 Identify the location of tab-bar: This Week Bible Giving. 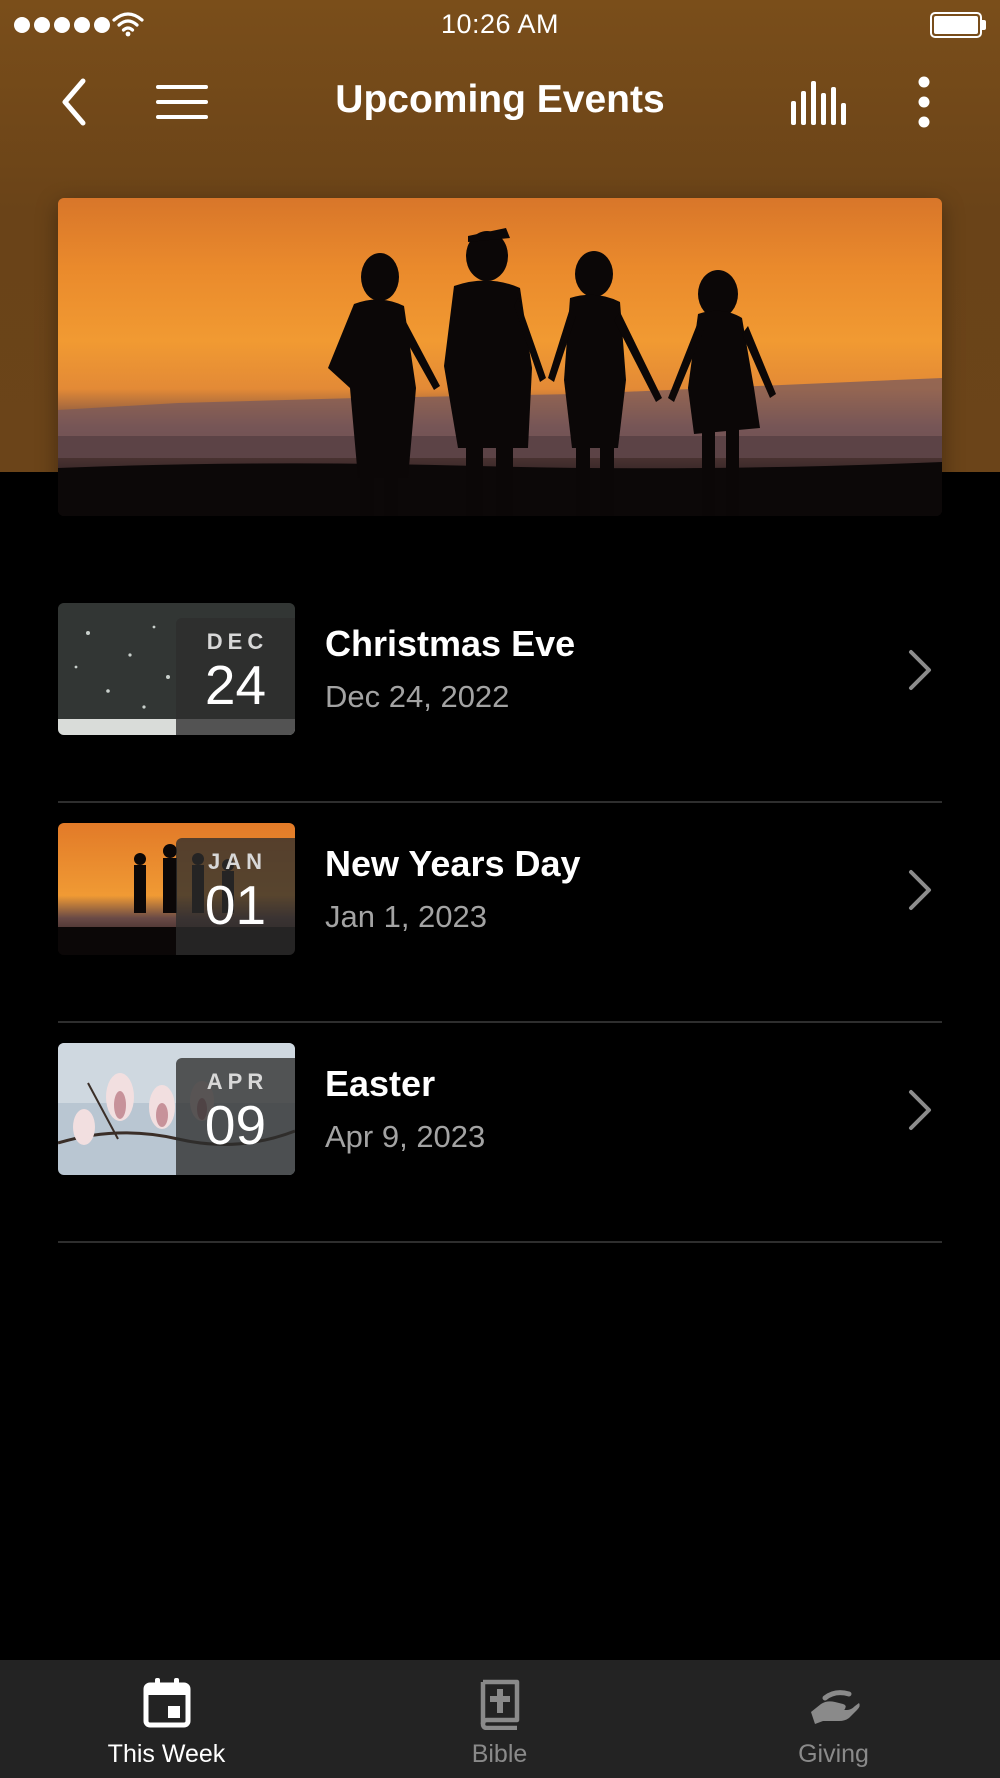
(500, 1719).